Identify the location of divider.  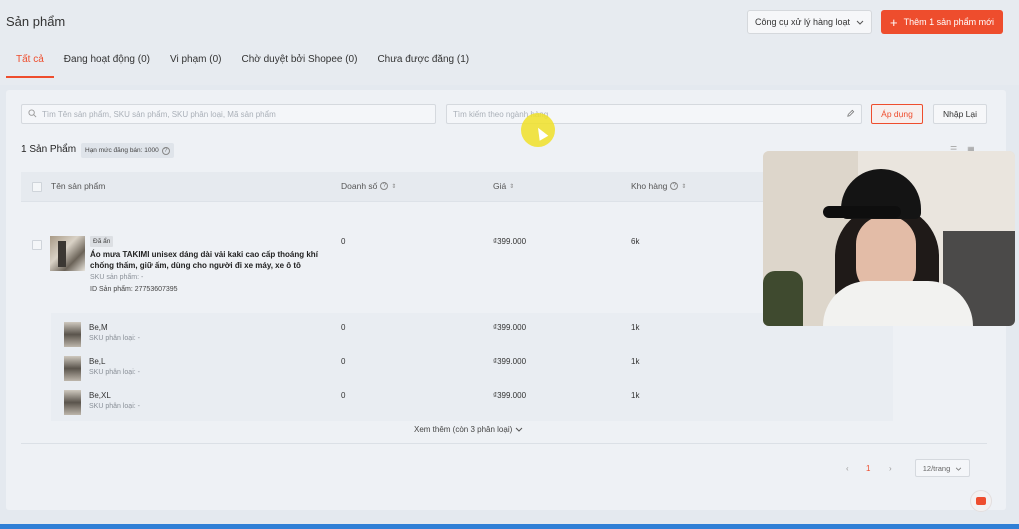
(504, 443).